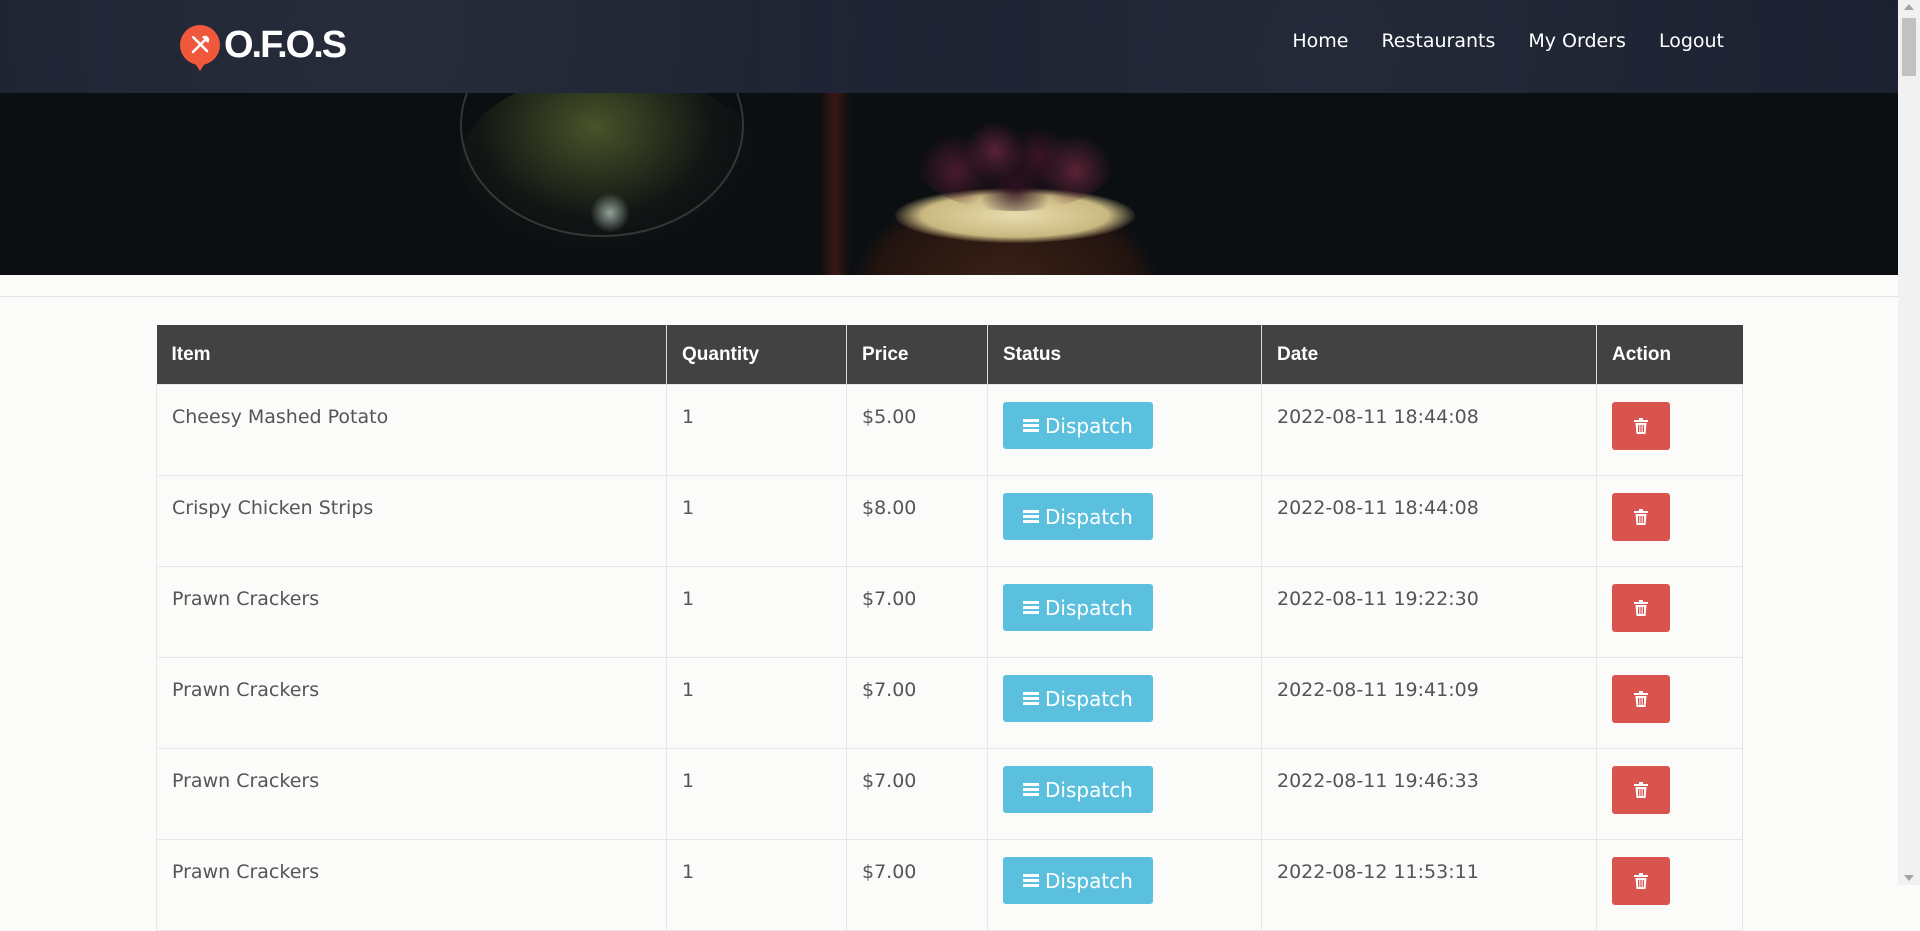  I want to click on nav-restaurants: Restaurants, so click(1438, 41).